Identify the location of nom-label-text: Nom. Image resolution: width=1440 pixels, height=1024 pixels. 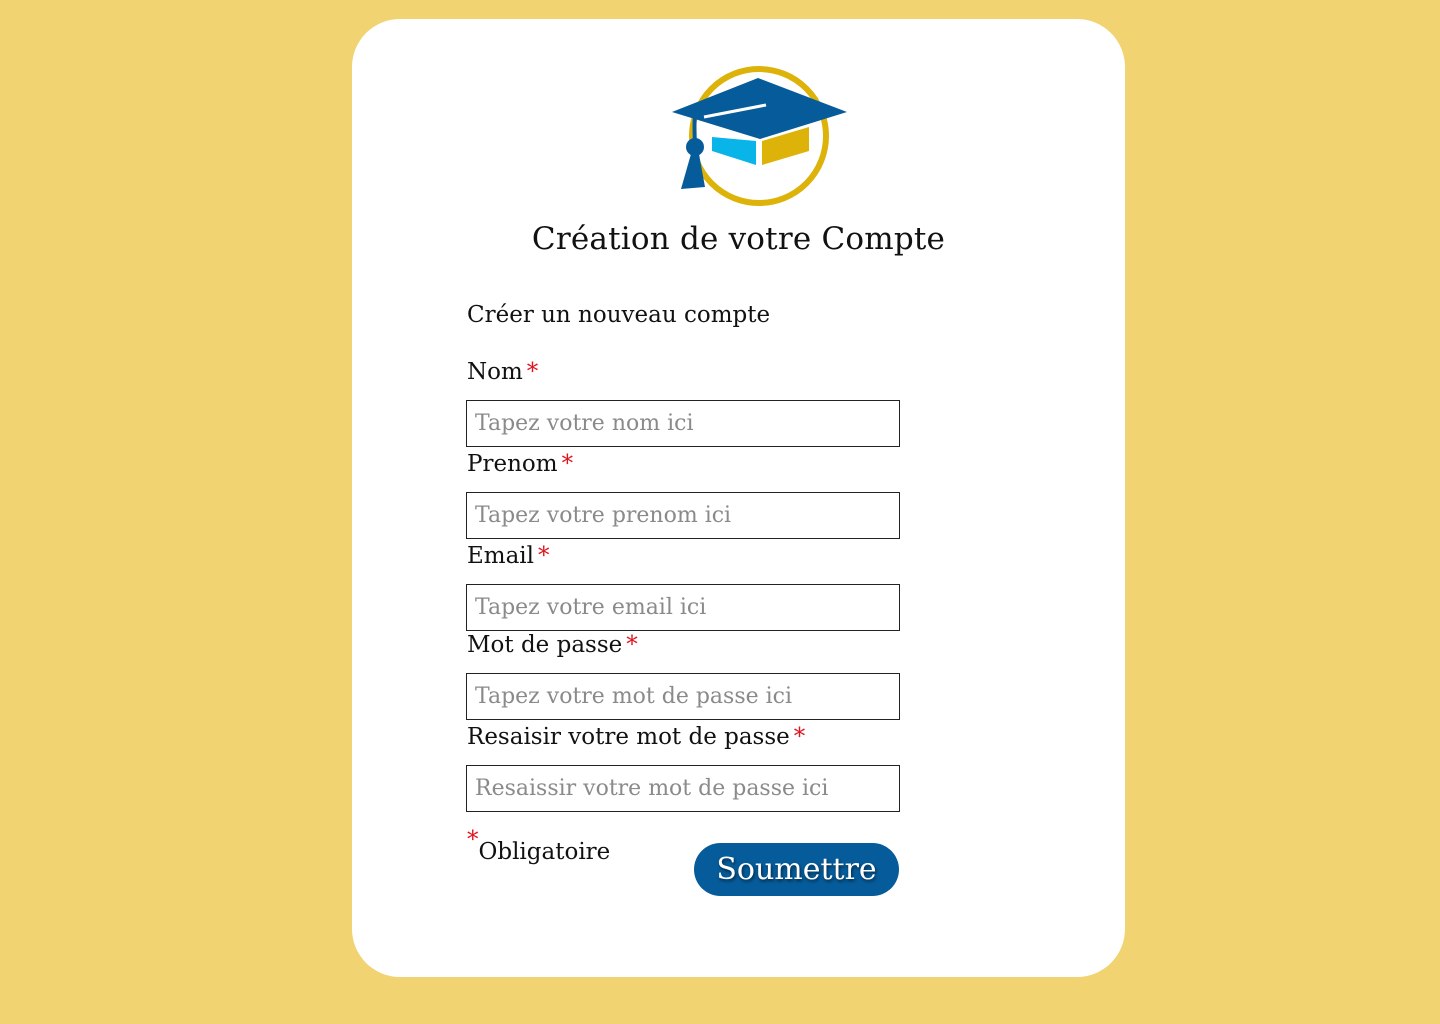
(495, 372).